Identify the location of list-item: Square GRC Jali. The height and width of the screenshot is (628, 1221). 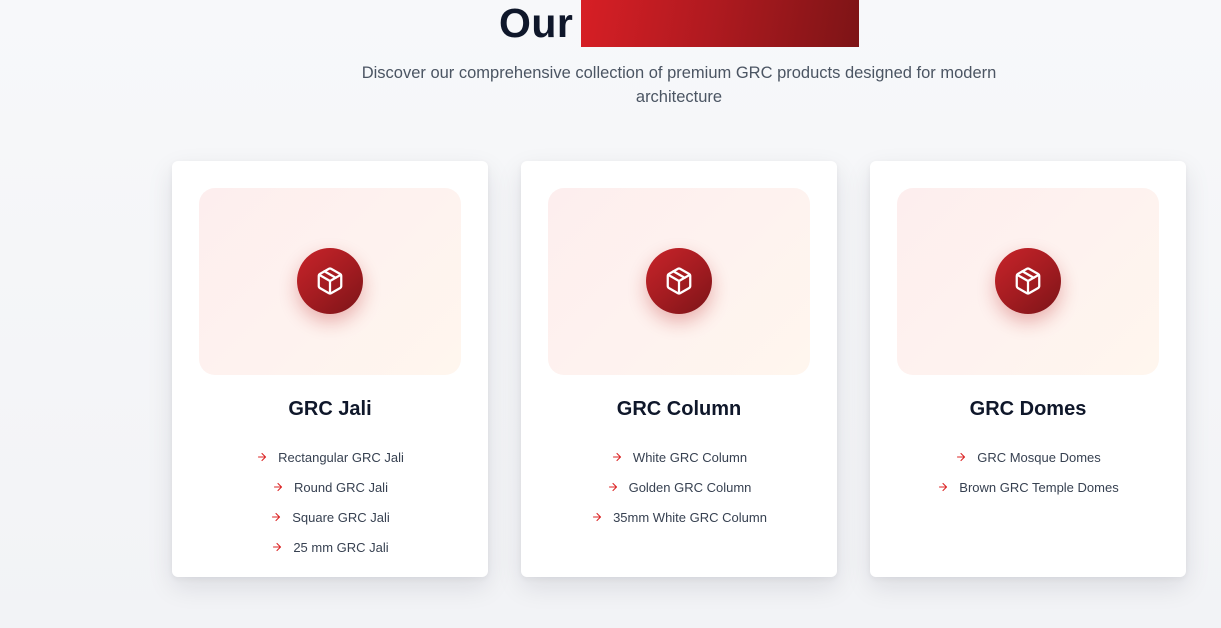
(330, 517).